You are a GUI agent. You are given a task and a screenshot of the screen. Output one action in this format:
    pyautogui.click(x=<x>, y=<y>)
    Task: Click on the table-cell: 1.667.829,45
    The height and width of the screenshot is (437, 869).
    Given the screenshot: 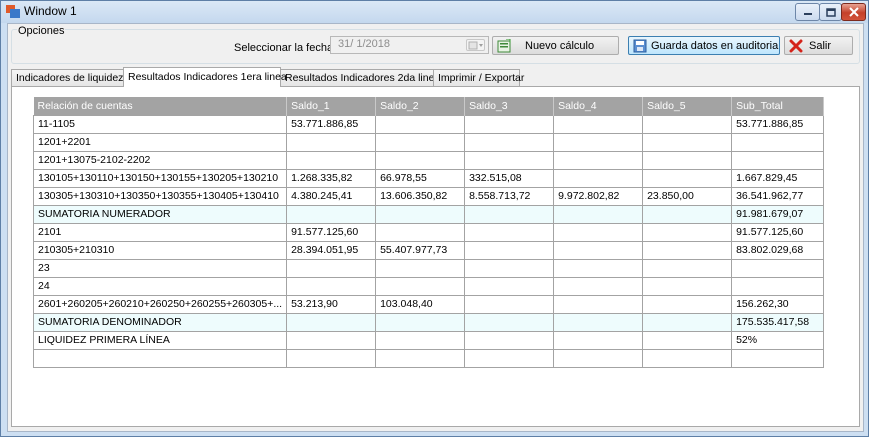 What is the action you would take?
    pyautogui.click(x=778, y=178)
    